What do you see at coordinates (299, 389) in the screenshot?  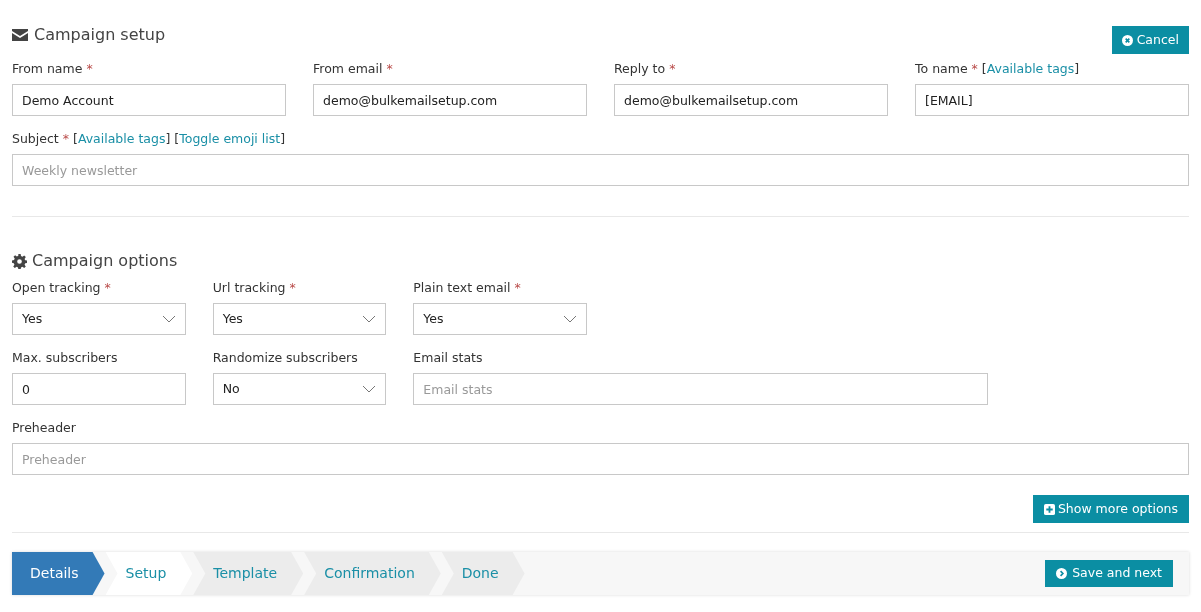 I see `dropdown: No` at bounding box center [299, 389].